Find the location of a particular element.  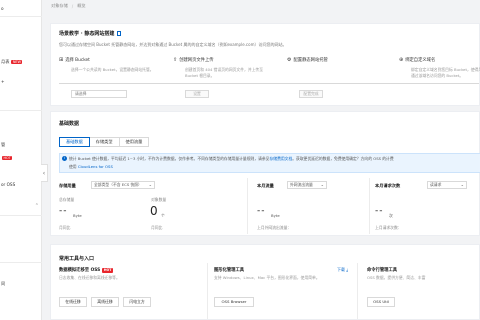

gui-tool-desc: 支持 Windows、Linux、Mac 平台，图形化界面，使用简单。 is located at coordinates (267, 277).